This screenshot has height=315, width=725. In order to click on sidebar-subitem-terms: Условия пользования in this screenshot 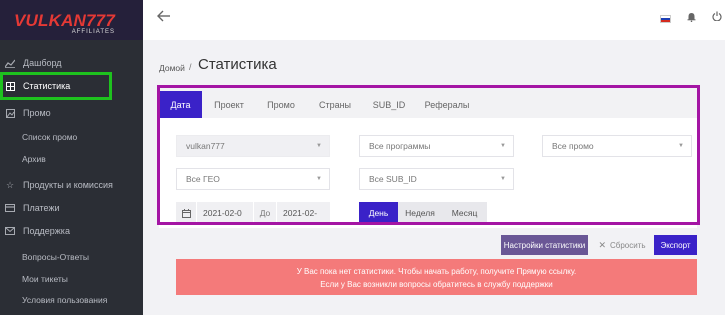, I will do `click(64, 300)`.